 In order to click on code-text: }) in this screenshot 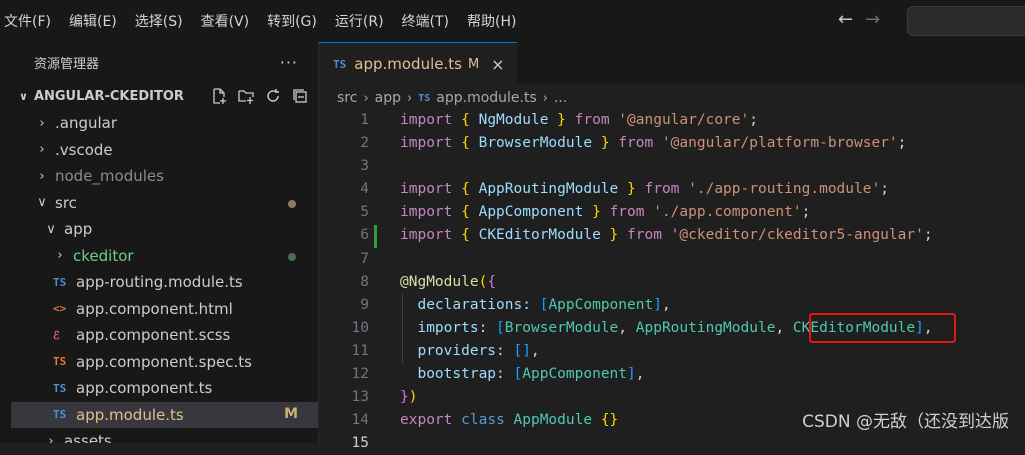, I will do `click(409, 397)`.